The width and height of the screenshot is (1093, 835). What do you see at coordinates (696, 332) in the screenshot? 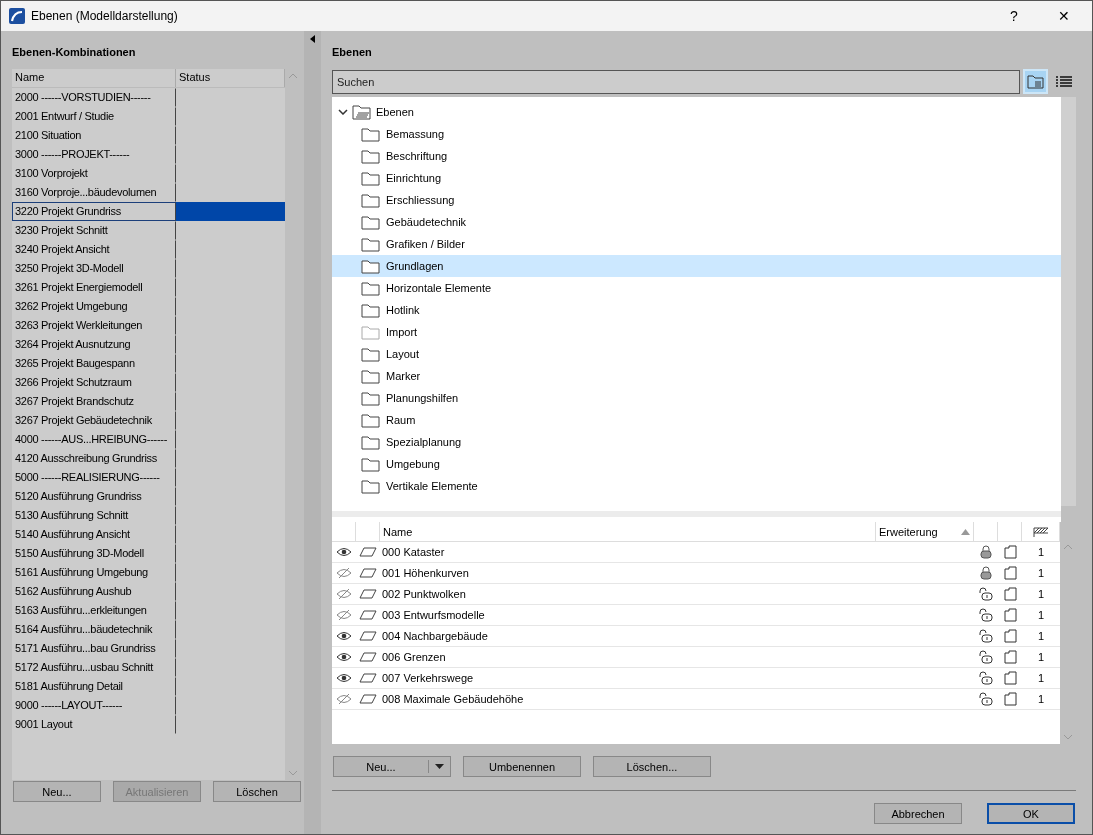
I see `tree-item: Import` at bounding box center [696, 332].